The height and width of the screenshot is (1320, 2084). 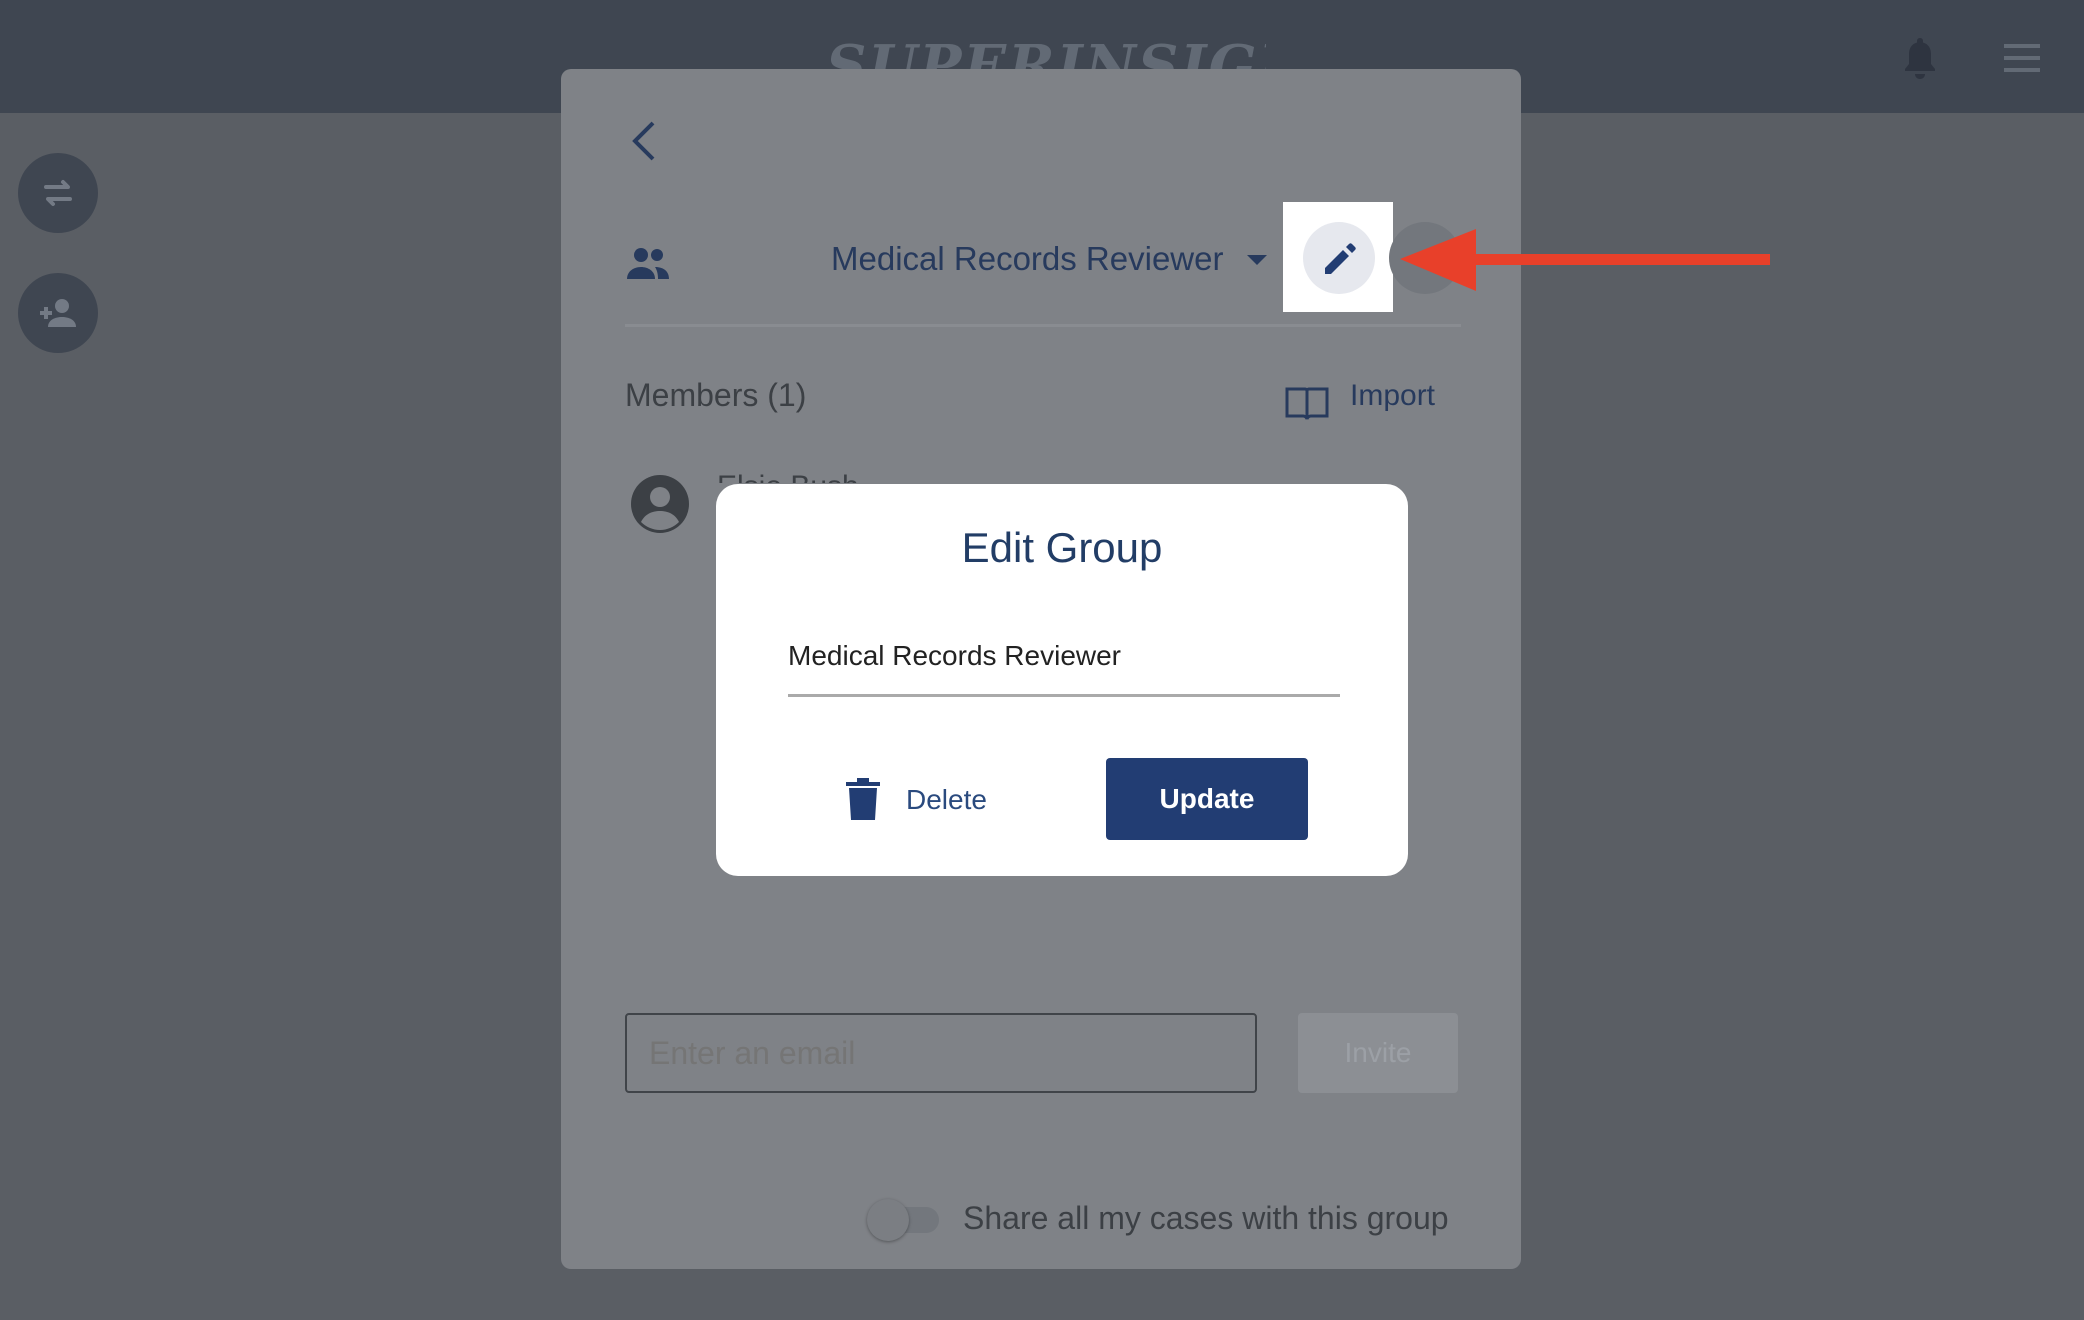 I want to click on hamburger-menu-icon, so click(x=2022, y=58).